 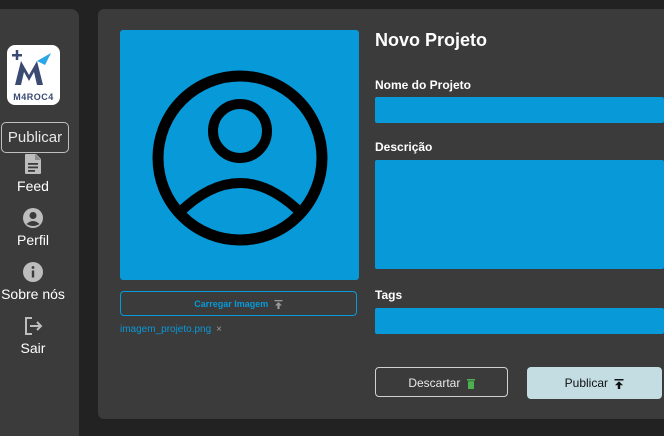 I want to click on logout-icon, so click(x=34, y=326).